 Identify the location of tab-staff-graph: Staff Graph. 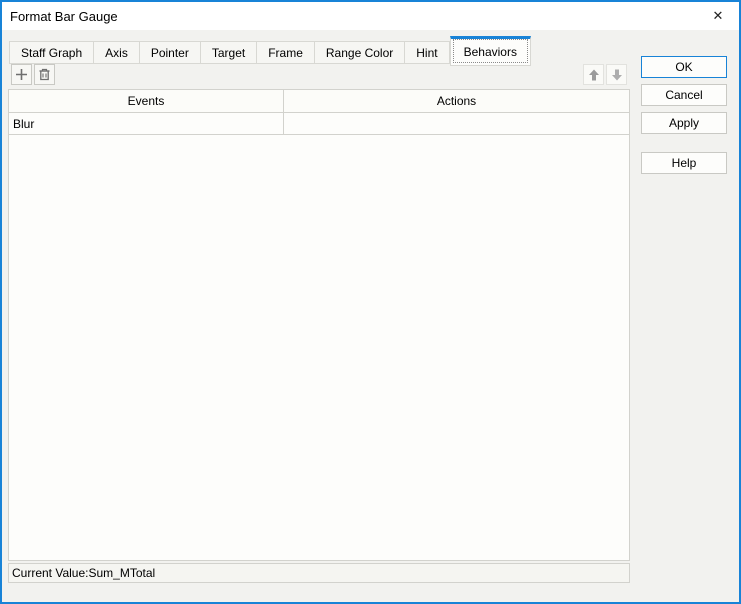
(52, 52).